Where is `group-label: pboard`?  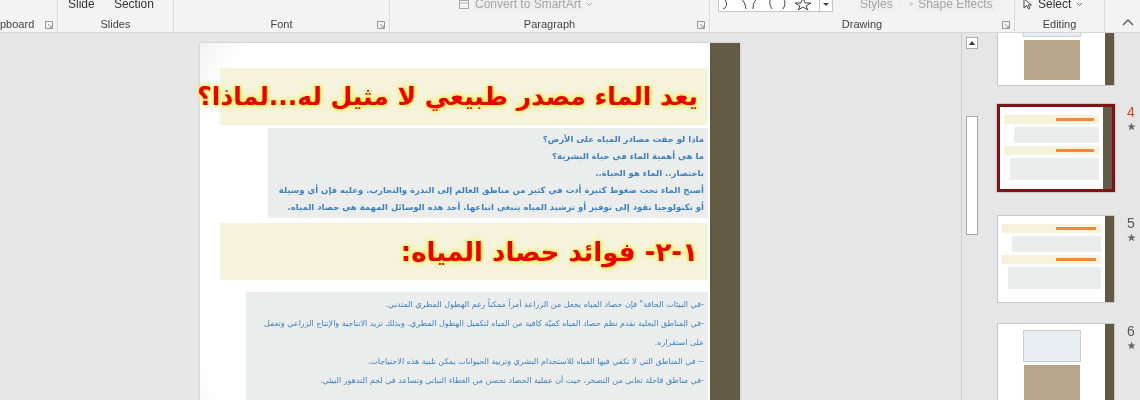
group-label: pboard is located at coordinates (17, 24).